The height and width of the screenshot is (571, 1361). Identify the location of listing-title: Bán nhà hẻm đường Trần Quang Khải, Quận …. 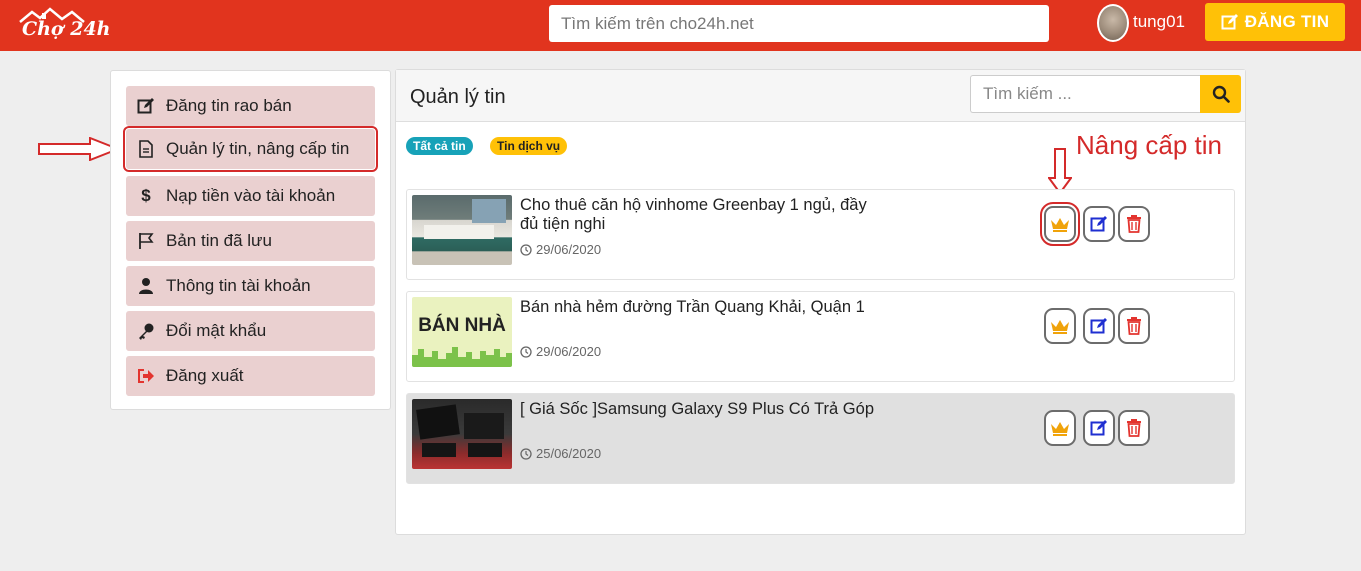
(700, 307).